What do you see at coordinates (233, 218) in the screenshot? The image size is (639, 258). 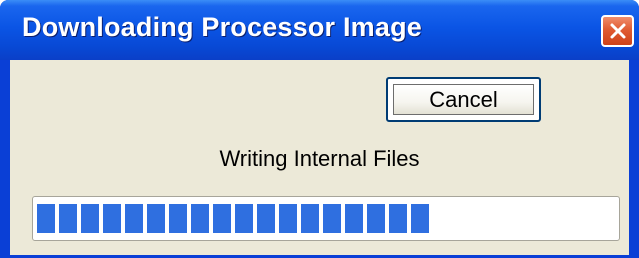 I see `progress-fill` at bounding box center [233, 218].